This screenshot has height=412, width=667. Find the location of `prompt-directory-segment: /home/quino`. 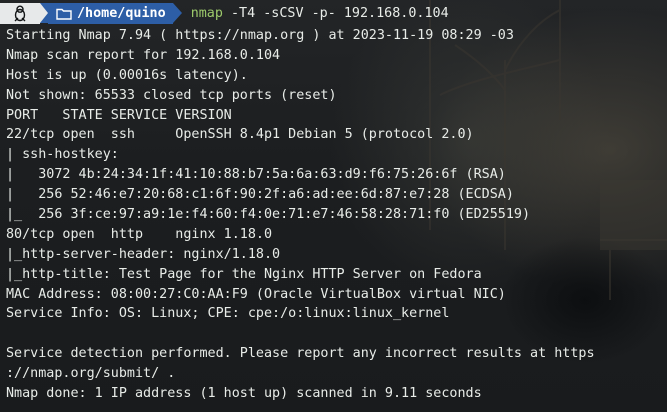

prompt-directory-segment: /home/quino is located at coordinates (110, 13).